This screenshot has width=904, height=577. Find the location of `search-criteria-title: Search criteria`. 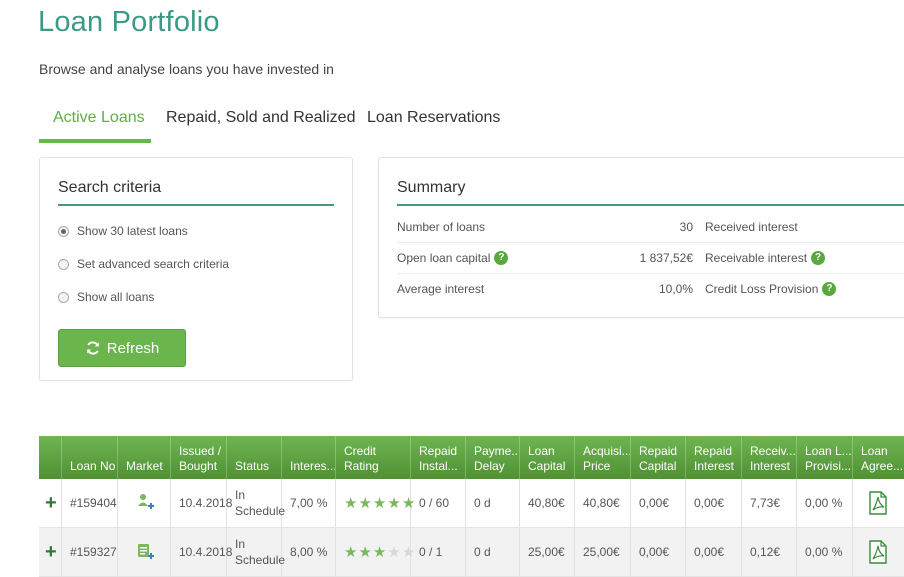

search-criteria-title: Search criteria is located at coordinates (110, 187).